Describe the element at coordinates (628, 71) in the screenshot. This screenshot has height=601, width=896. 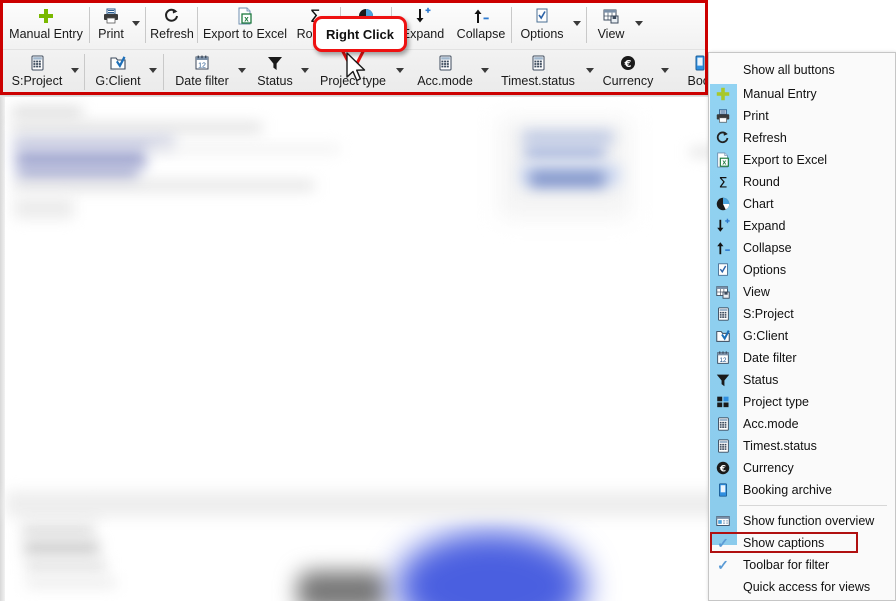
I see `toolbar-button-currency: € Currency` at that location.